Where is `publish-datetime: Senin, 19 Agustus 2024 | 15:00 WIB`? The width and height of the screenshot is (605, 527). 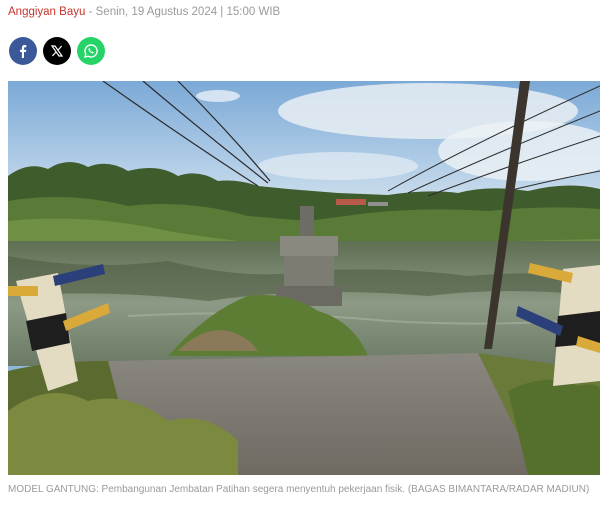 publish-datetime: Senin, 19 Agustus 2024 | 15:00 WIB is located at coordinates (188, 12).